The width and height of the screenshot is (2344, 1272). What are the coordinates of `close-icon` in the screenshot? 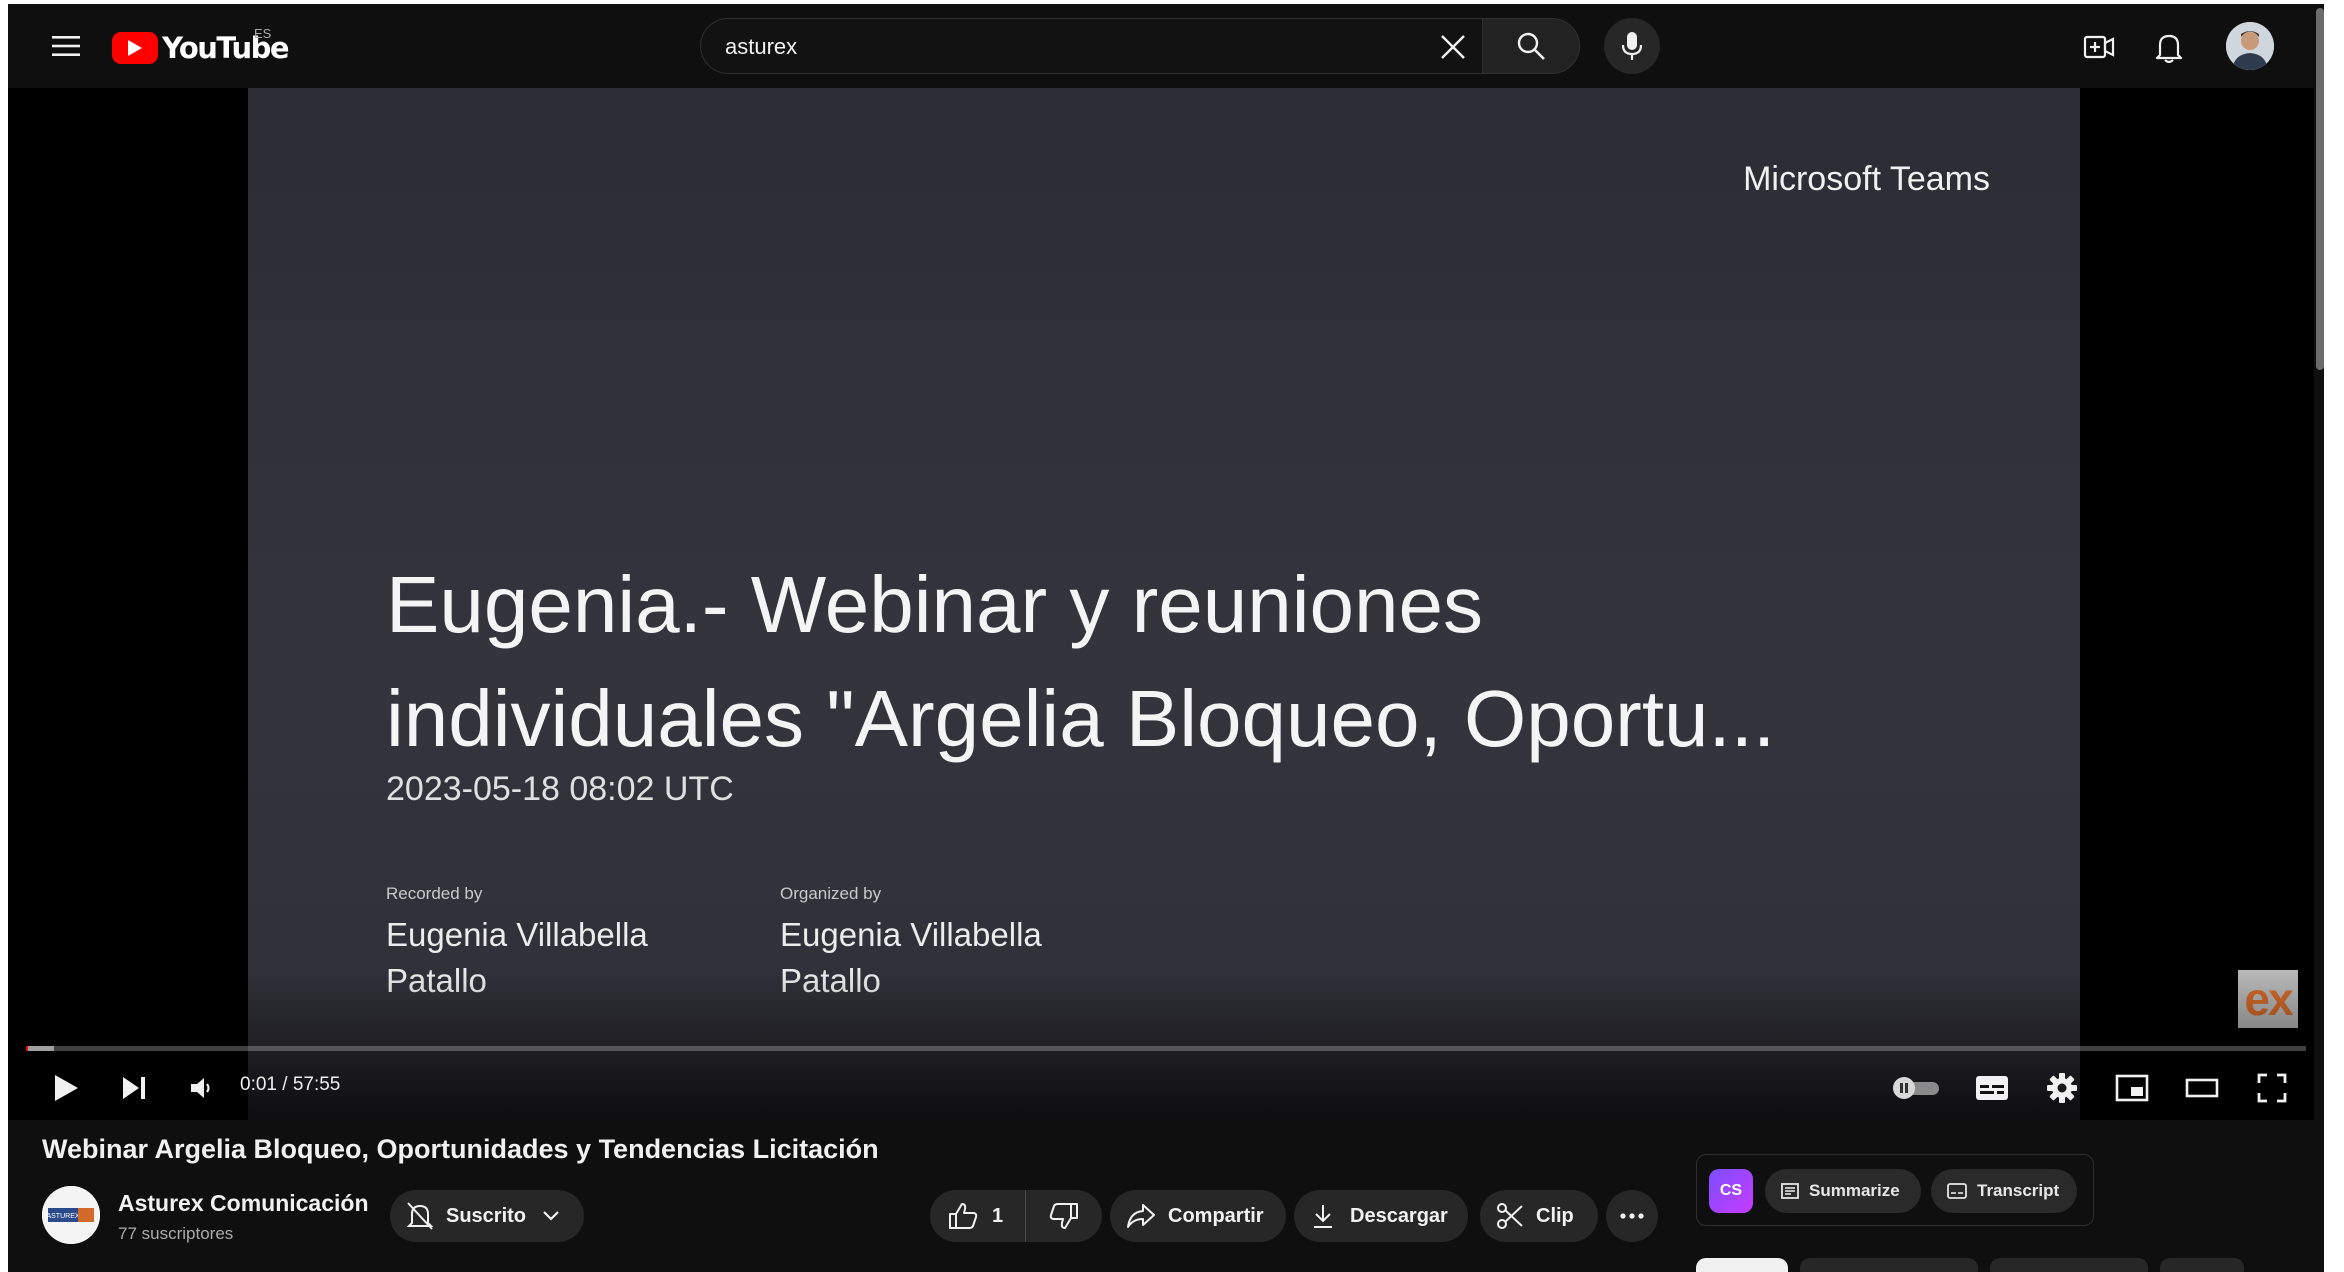 It's located at (1453, 47).